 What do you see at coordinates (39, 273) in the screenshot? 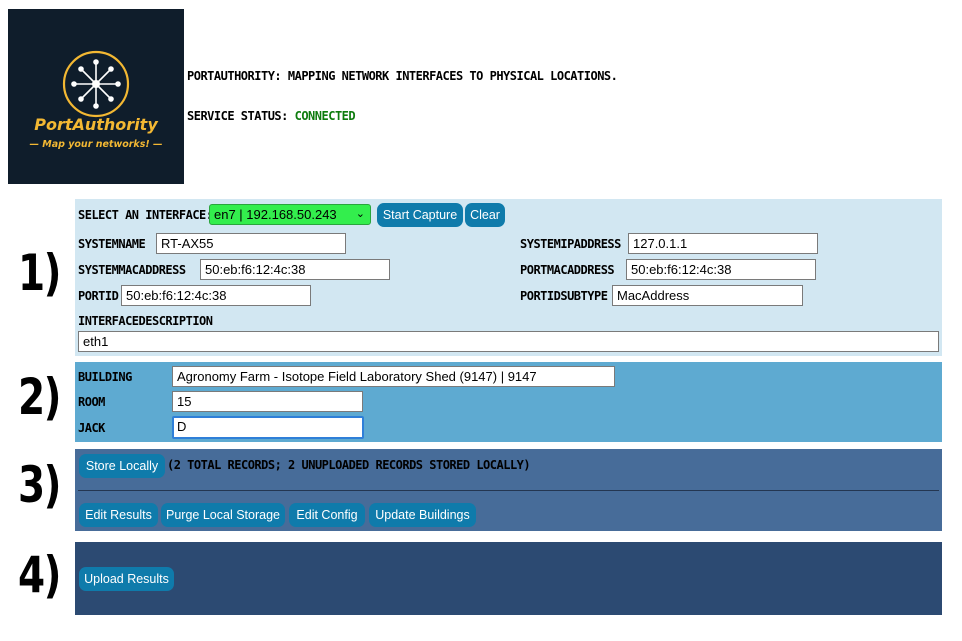
I see `step-number-1: 1)` at bounding box center [39, 273].